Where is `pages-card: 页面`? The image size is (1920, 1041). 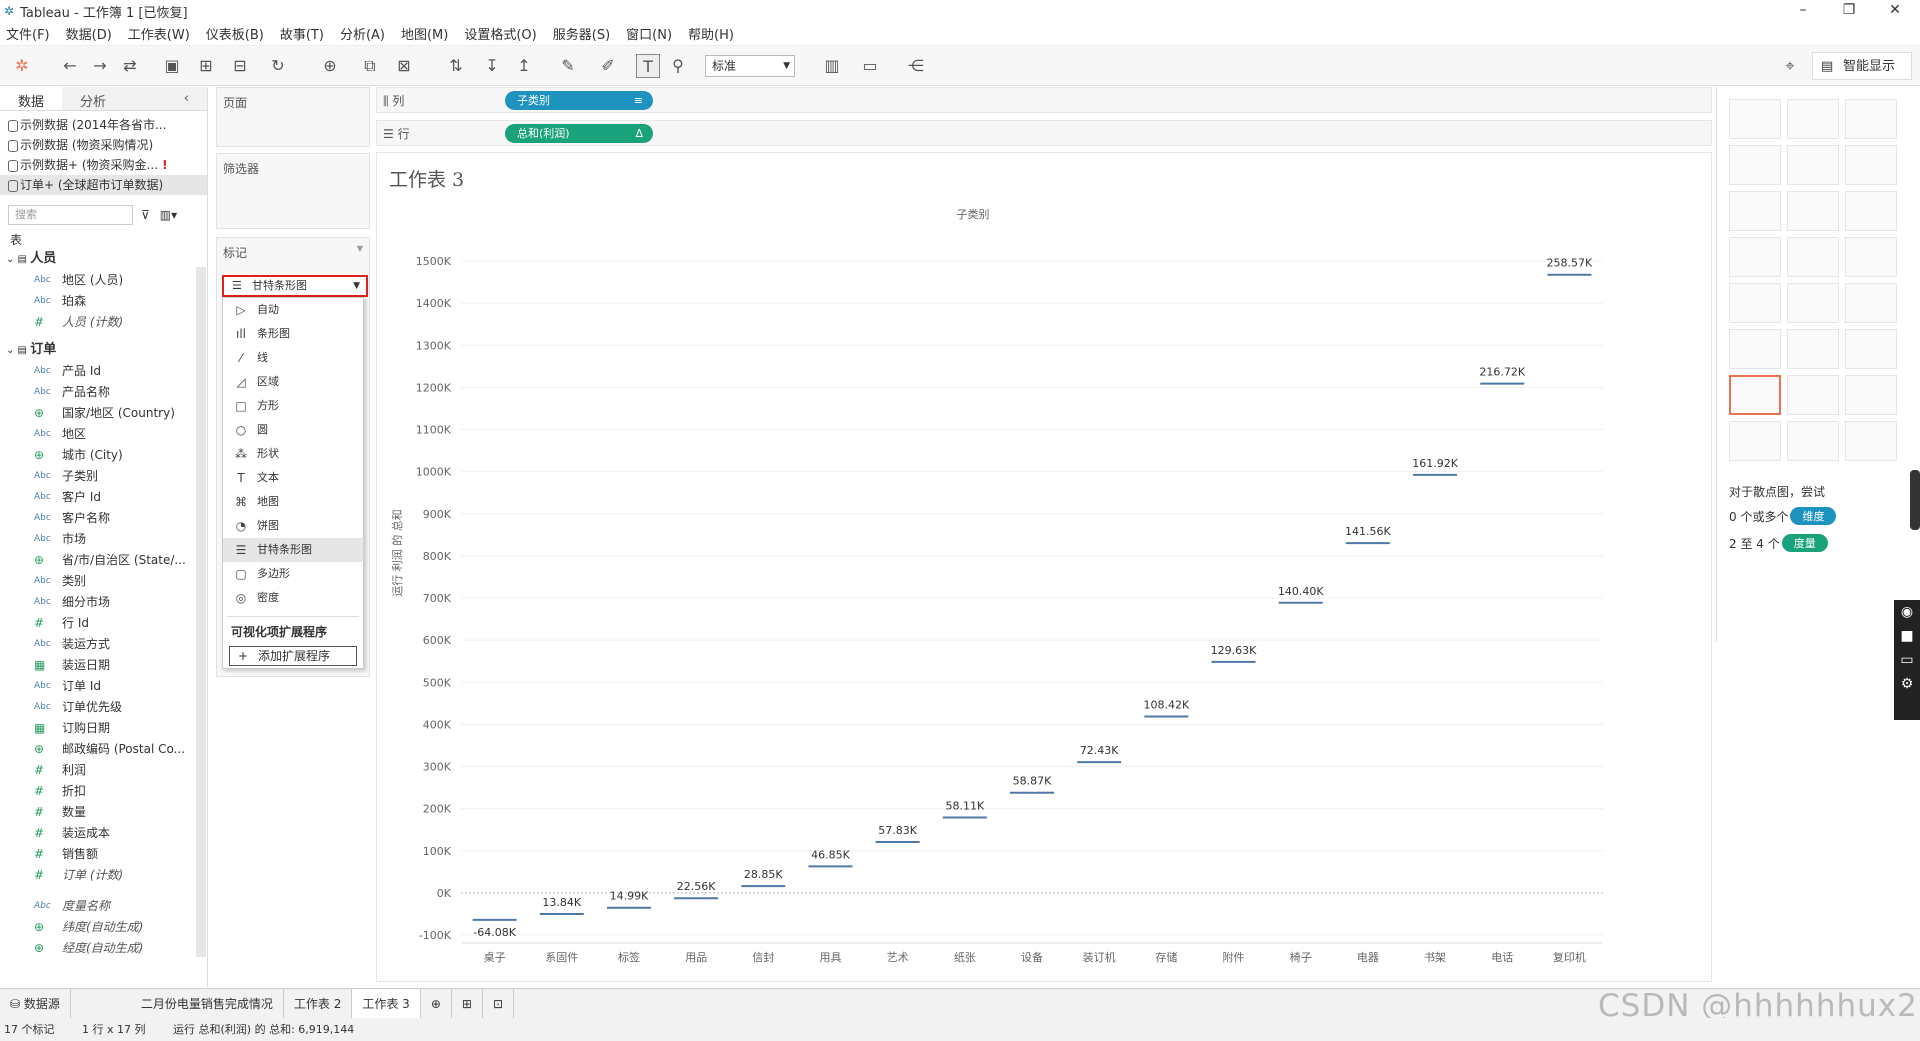 pages-card: 页面 is located at coordinates (293, 117).